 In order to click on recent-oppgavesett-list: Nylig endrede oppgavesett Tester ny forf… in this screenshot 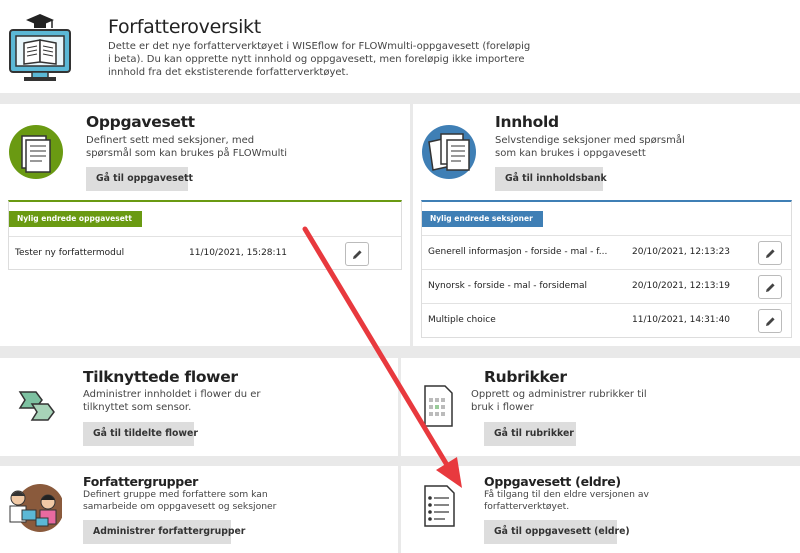, I will do `click(205, 235)`.